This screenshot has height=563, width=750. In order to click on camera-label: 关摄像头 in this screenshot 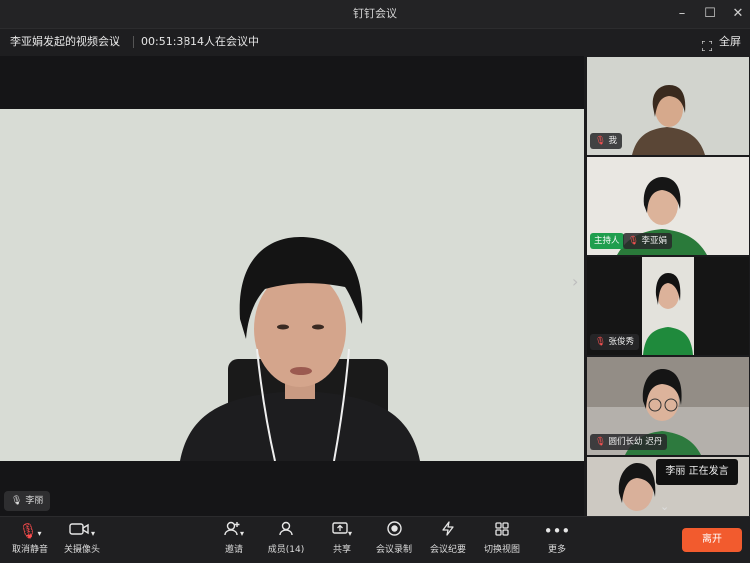, I will do `click(81, 550)`.